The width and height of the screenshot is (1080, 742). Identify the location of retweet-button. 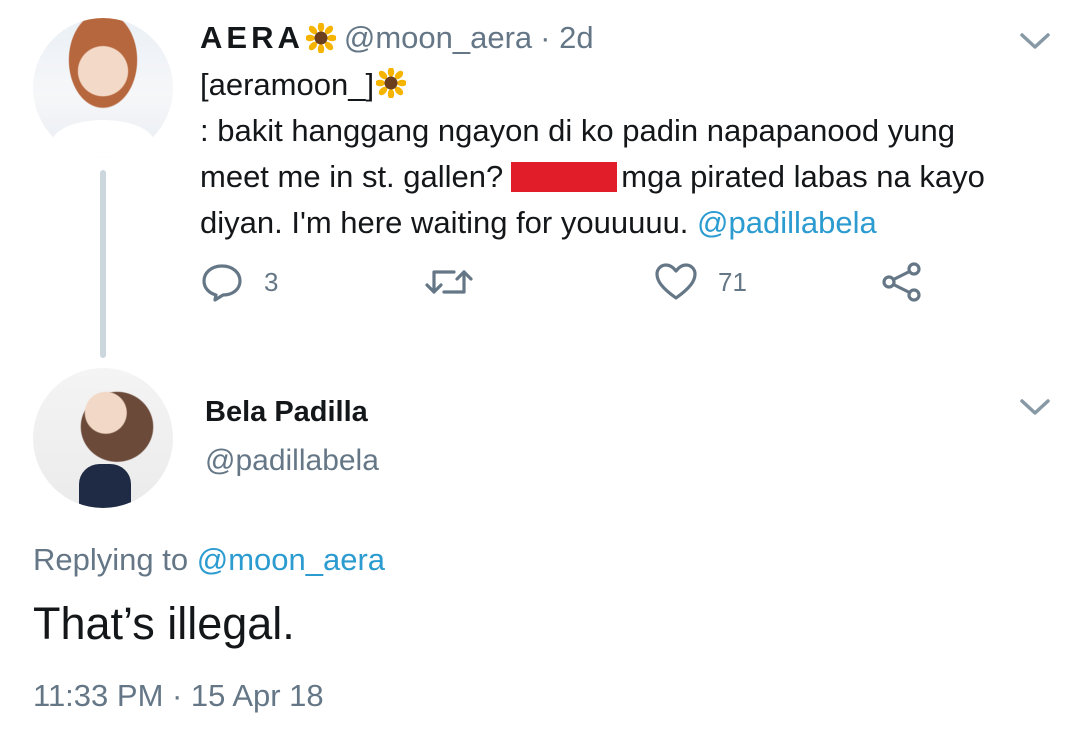
(459, 282).